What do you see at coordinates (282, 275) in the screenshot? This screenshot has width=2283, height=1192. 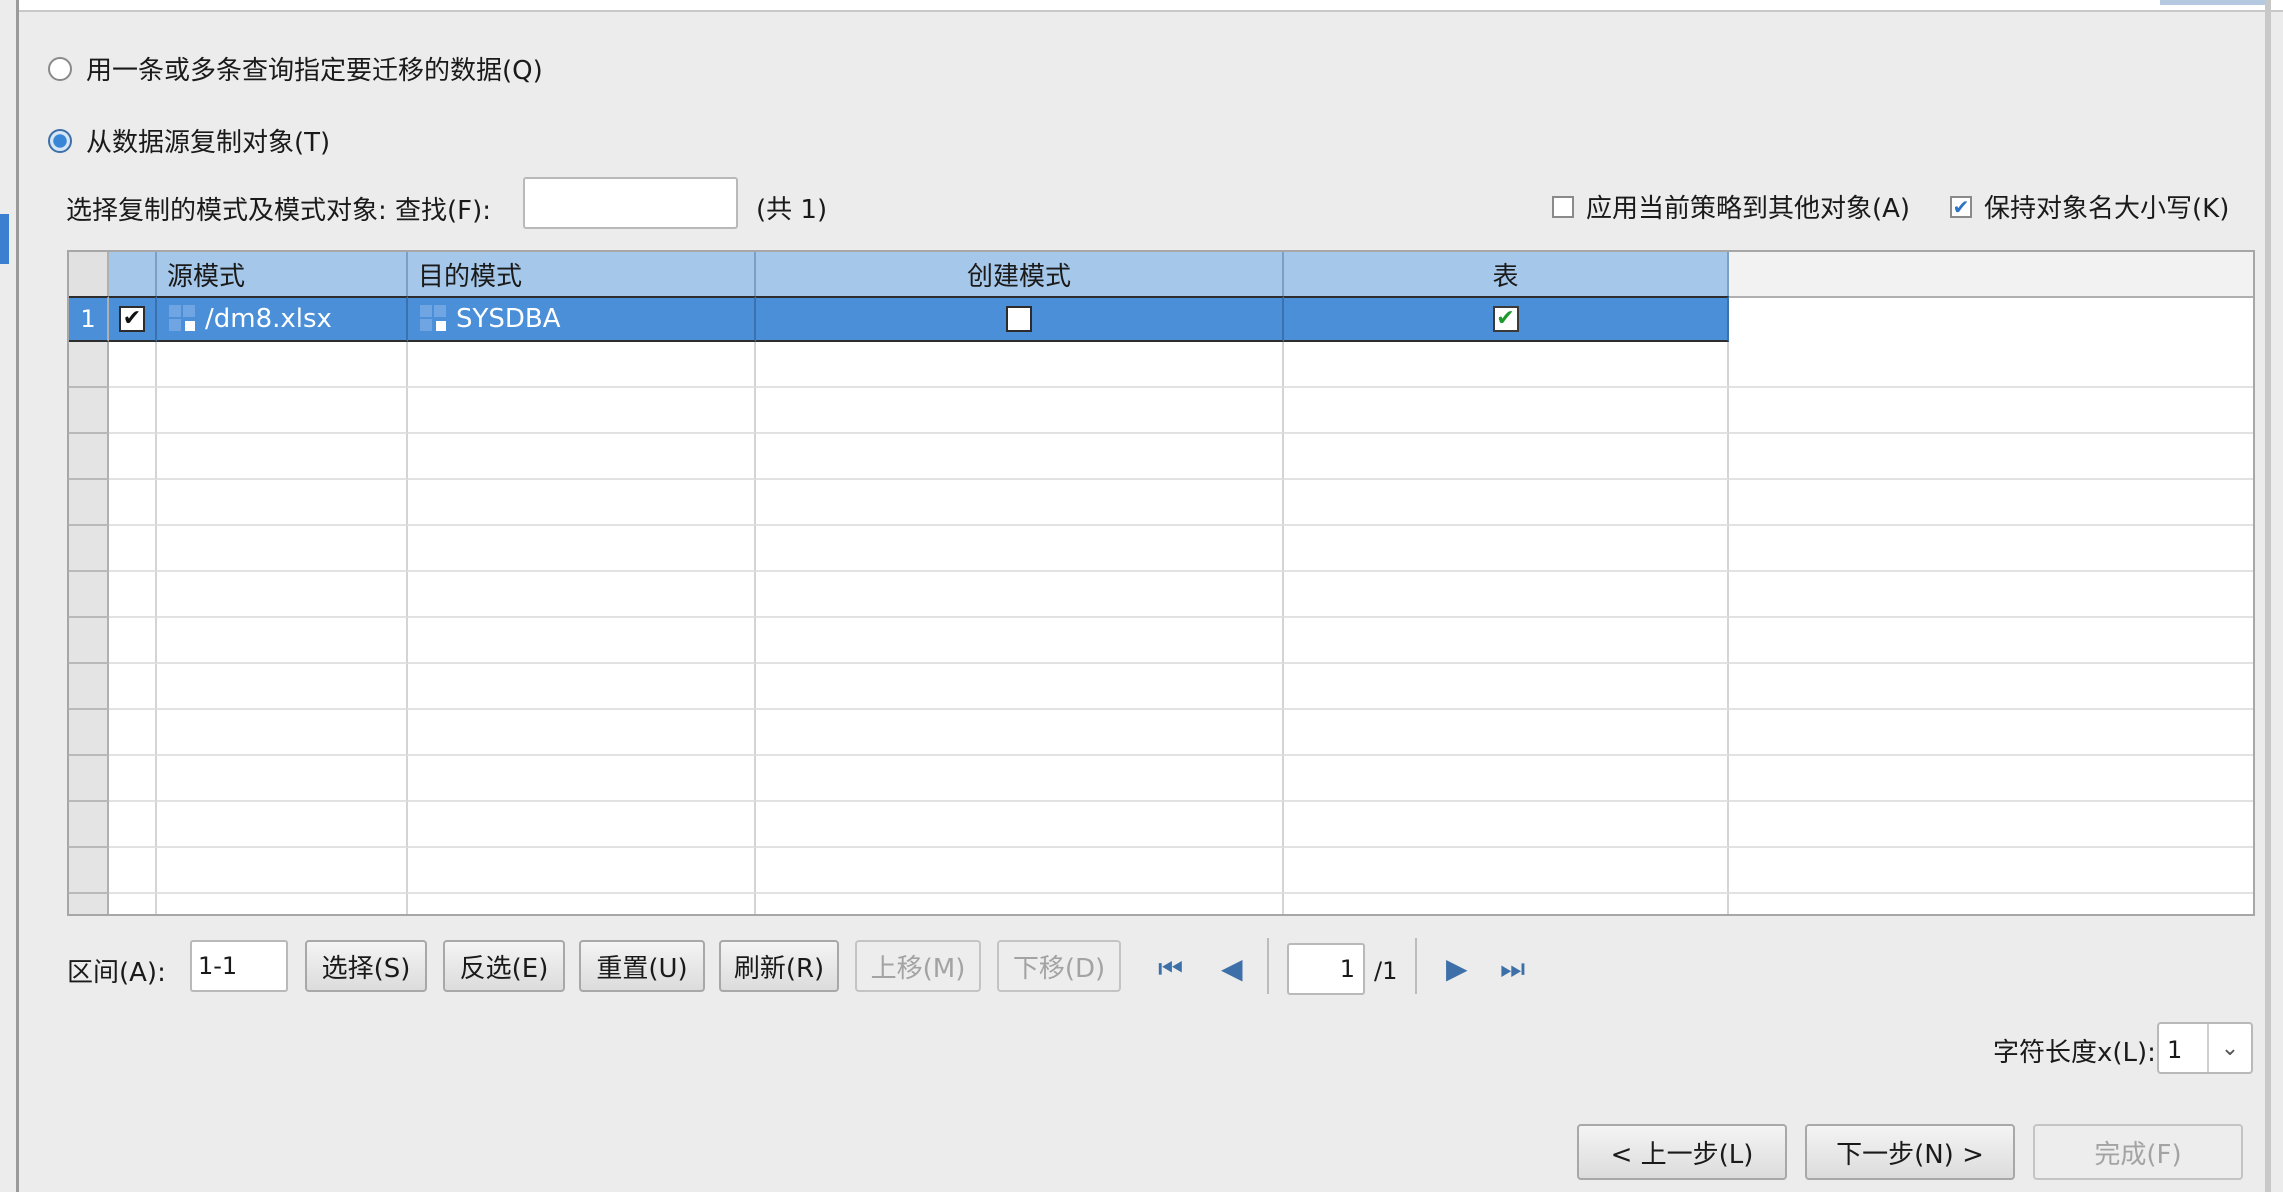 I see `header-source: 源模式` at bounding box center [282, 275].